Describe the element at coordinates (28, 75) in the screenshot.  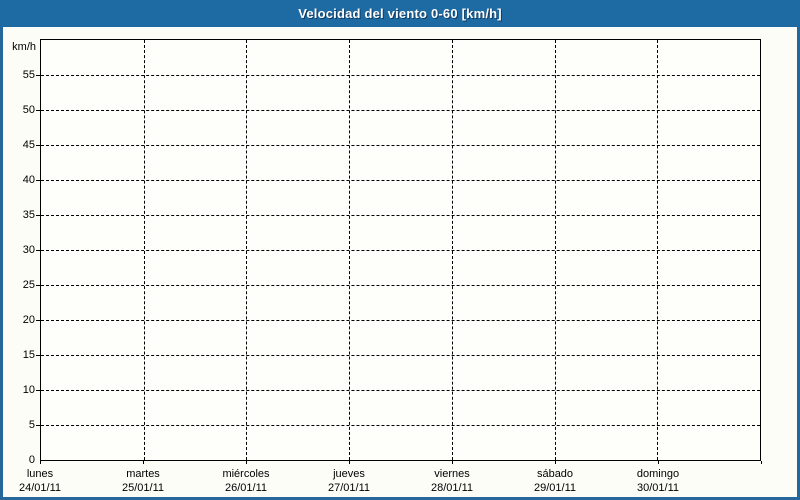
I see `y-tick-label: 55` at that location.